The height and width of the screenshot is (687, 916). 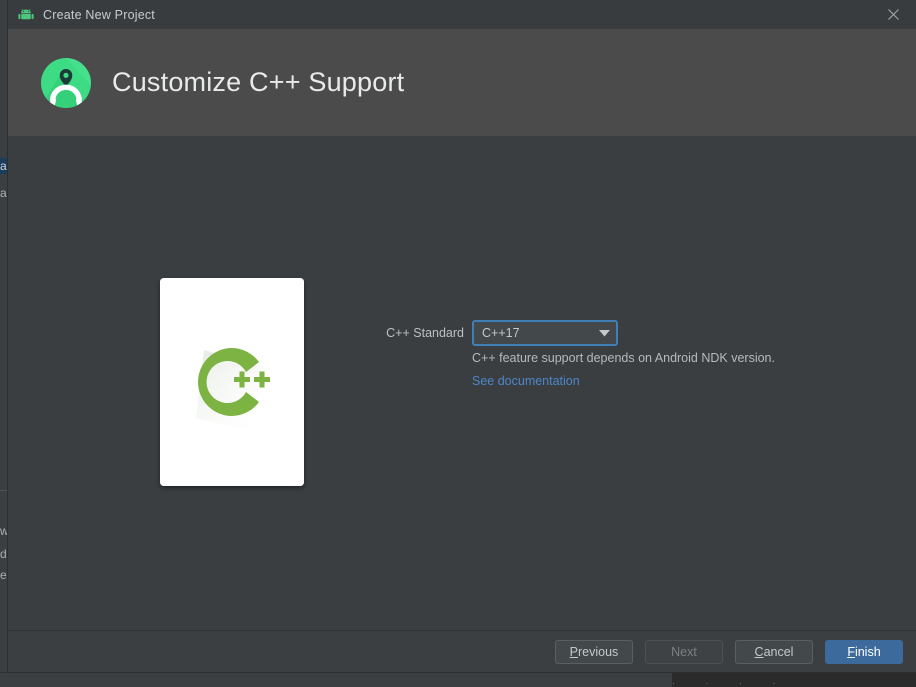 I want to click on cpp-standard-label: C++ Standard, so click(x=425, y=333).